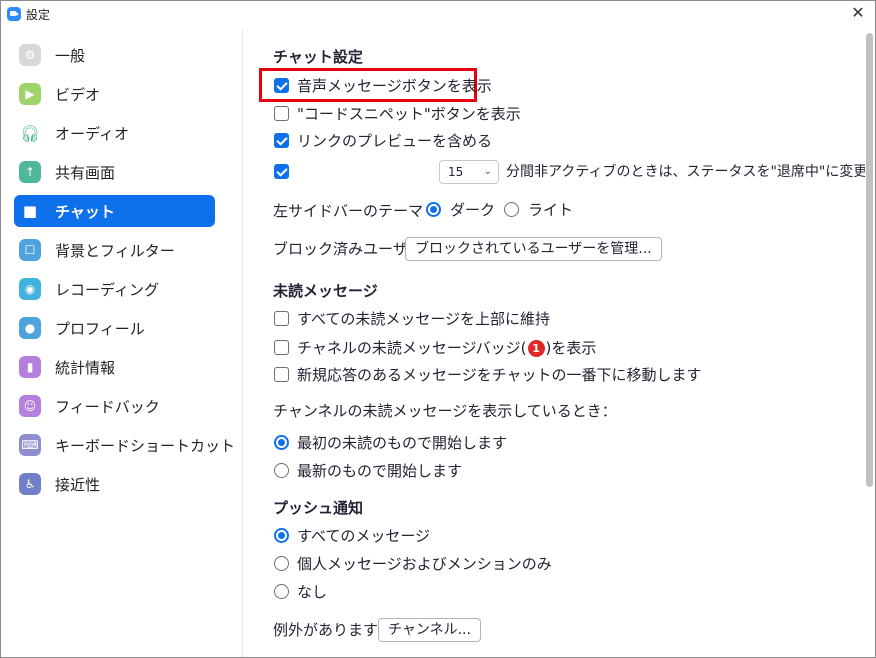 Image resolution: width=876 pixels, height=658 pixels. I want to click on chevron-down-icon: ⌄, so click(487, 171).